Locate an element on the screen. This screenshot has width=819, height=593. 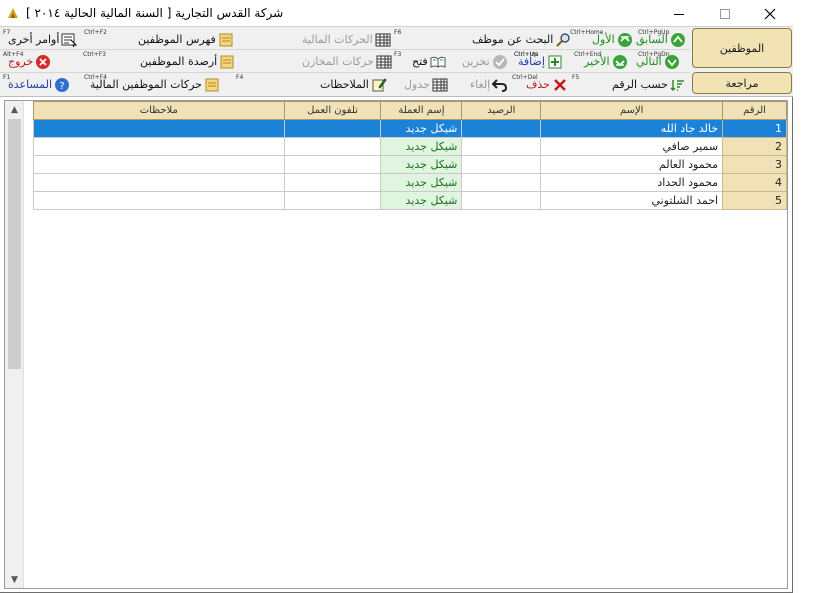
cell-number: 4 is located at coordinates (754, 182).